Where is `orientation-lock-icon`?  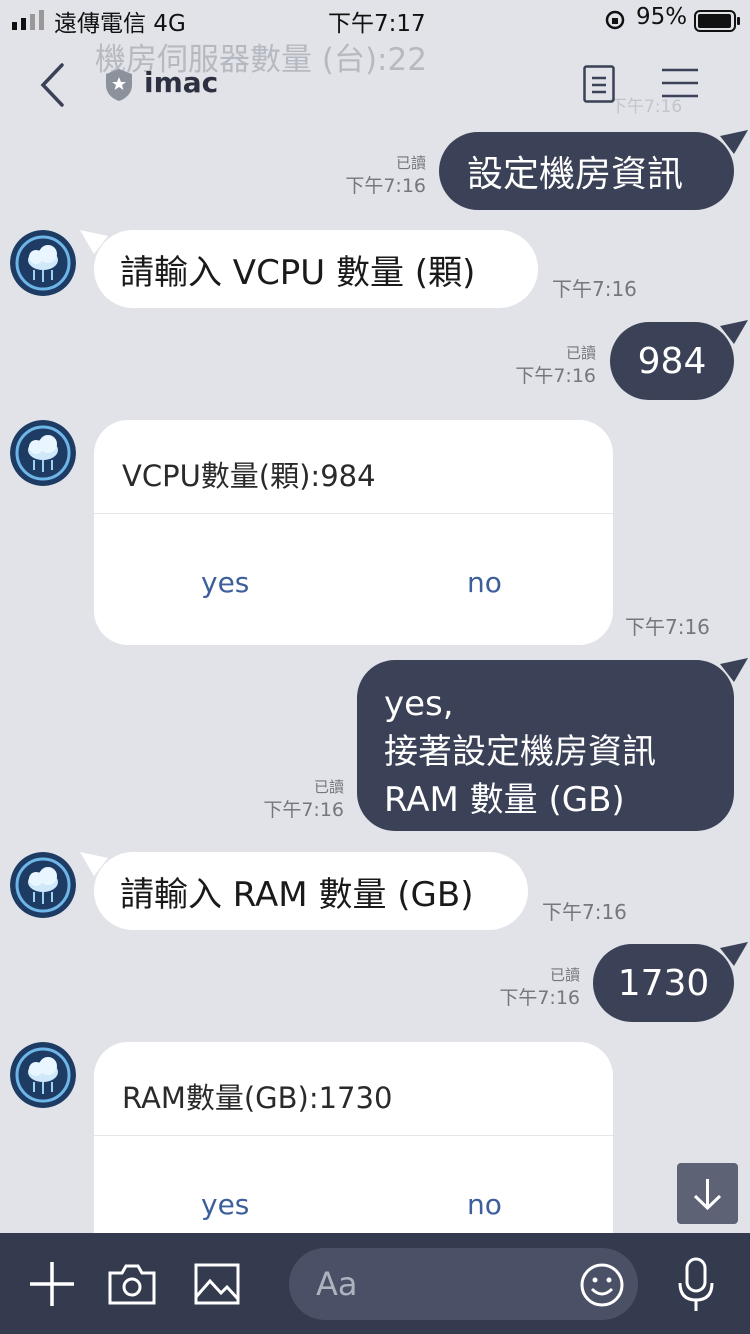
orientation-lock-icon is located at coordinates (615, 20).